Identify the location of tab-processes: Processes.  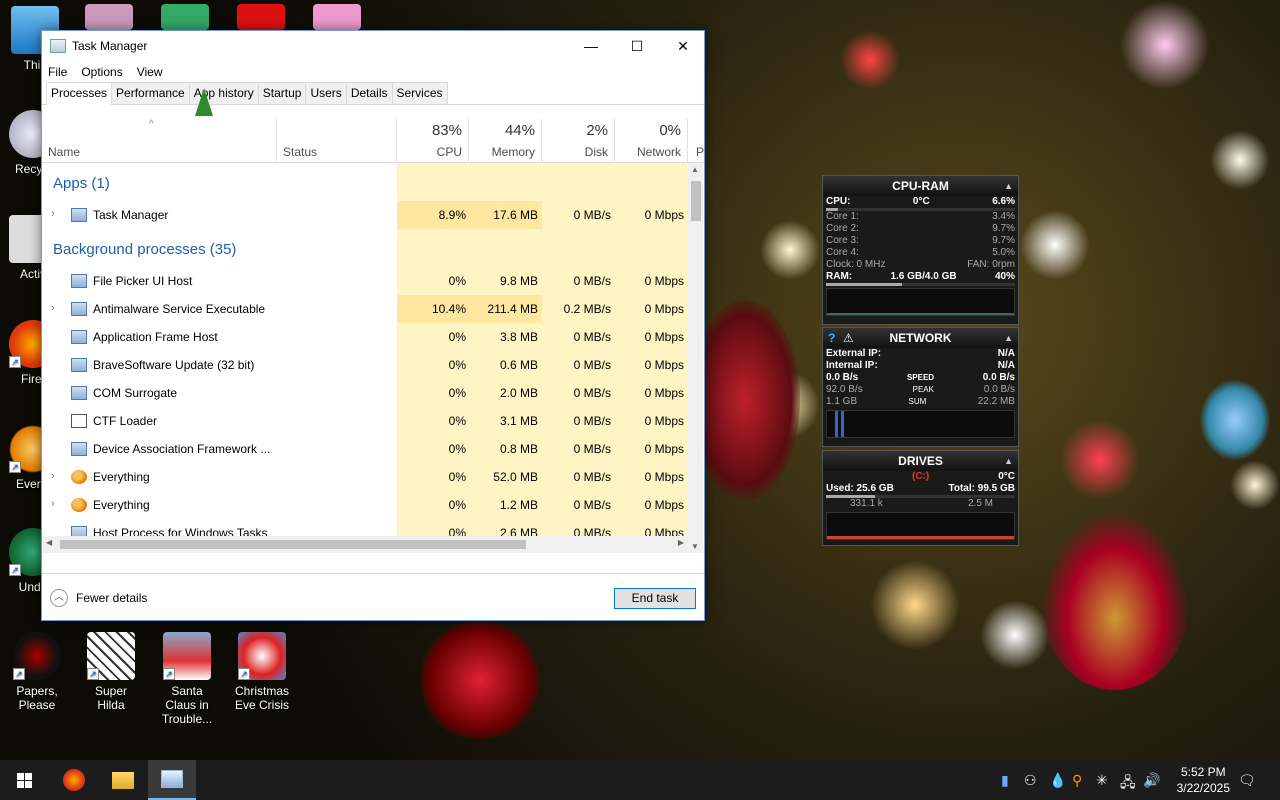
(79, 93).